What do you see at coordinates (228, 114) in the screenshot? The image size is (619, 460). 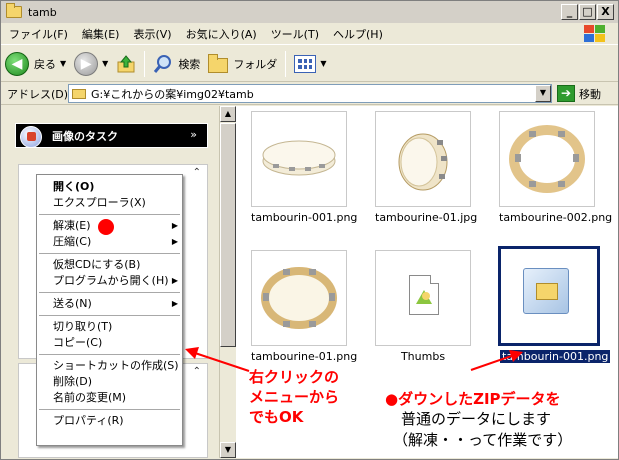 I see `scroll-up-button: ▲` at bounding box center [228, 114].